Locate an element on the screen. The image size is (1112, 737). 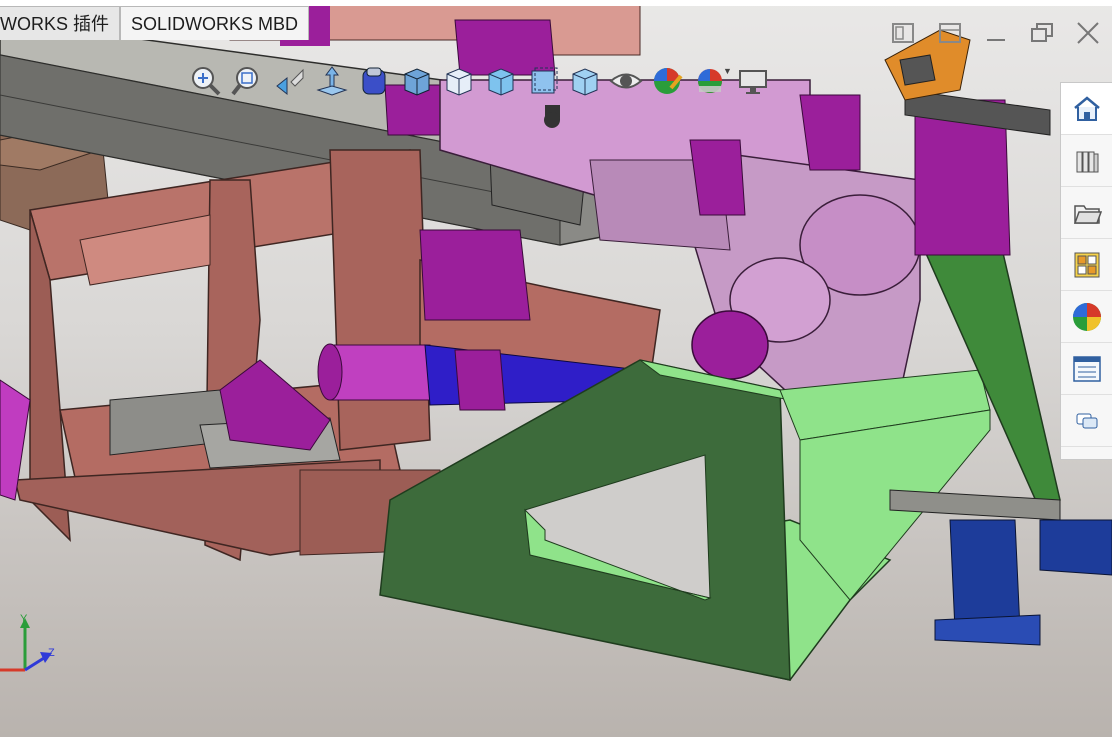
task-pane is located at coordinates (1086, 271).